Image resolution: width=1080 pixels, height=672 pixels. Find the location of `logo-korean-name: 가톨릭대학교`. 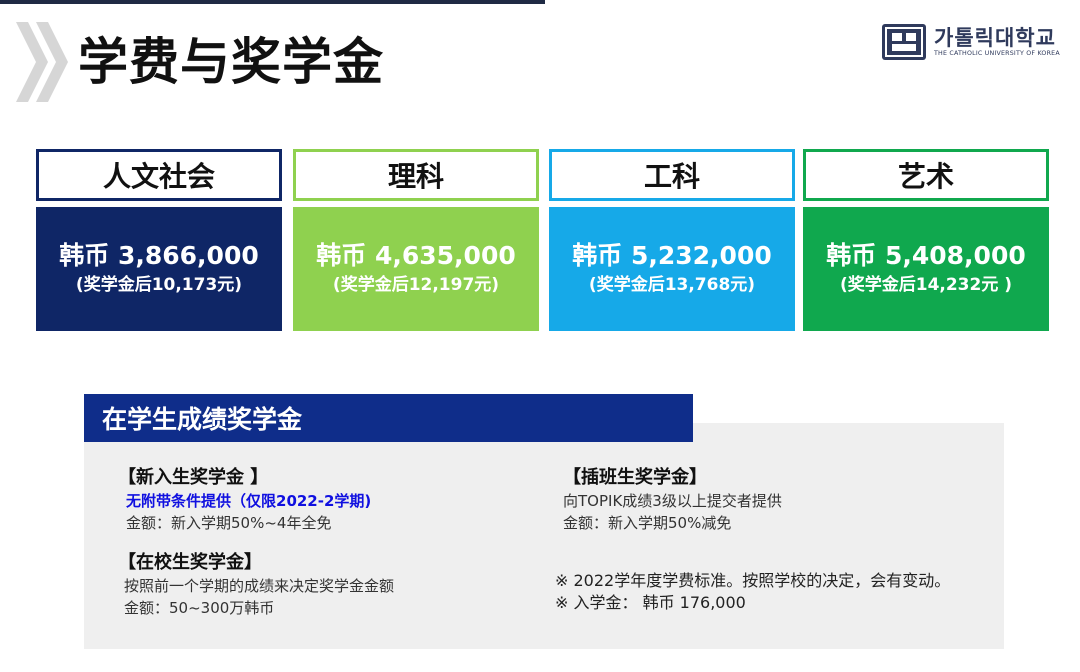

logo-korean-name: 가톨릭대학교 is located at coordinates (995, 38).